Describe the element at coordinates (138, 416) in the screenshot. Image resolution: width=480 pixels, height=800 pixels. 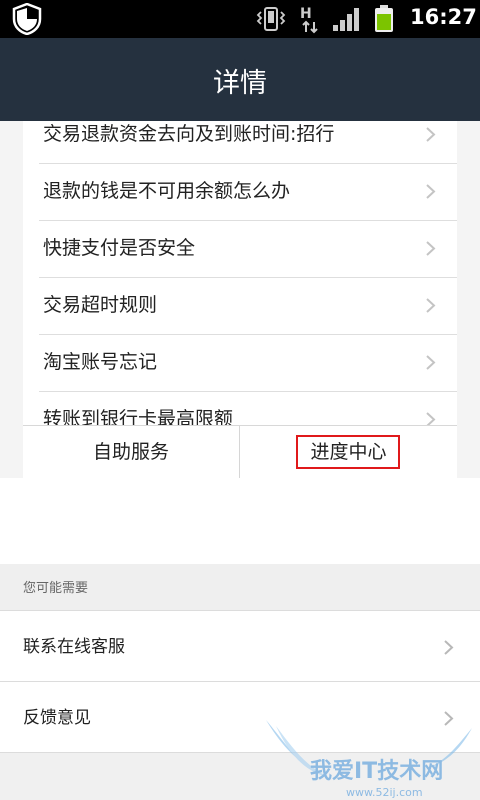
I see `faq-item-label: 转账到银行卡最高限额` at that location.